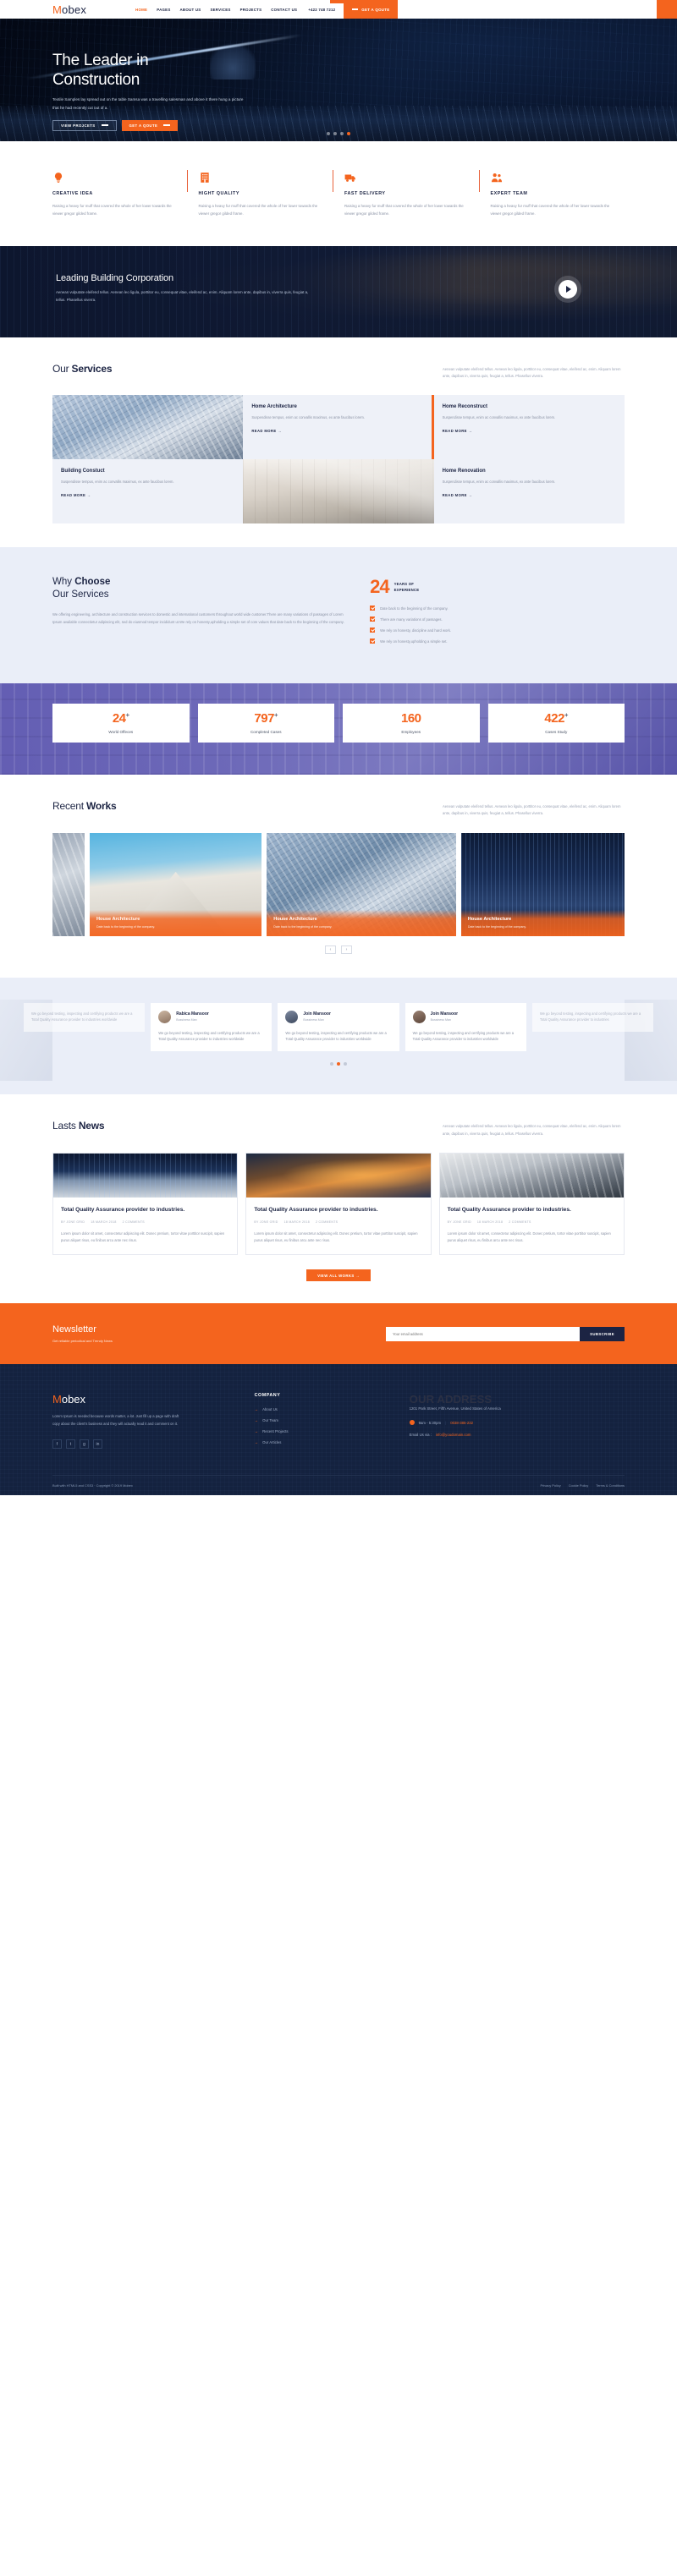  What do you see at coordinates (411, 732) in the screenshot?
I see `counter-label: Employees` at bounding box center [411, 732].